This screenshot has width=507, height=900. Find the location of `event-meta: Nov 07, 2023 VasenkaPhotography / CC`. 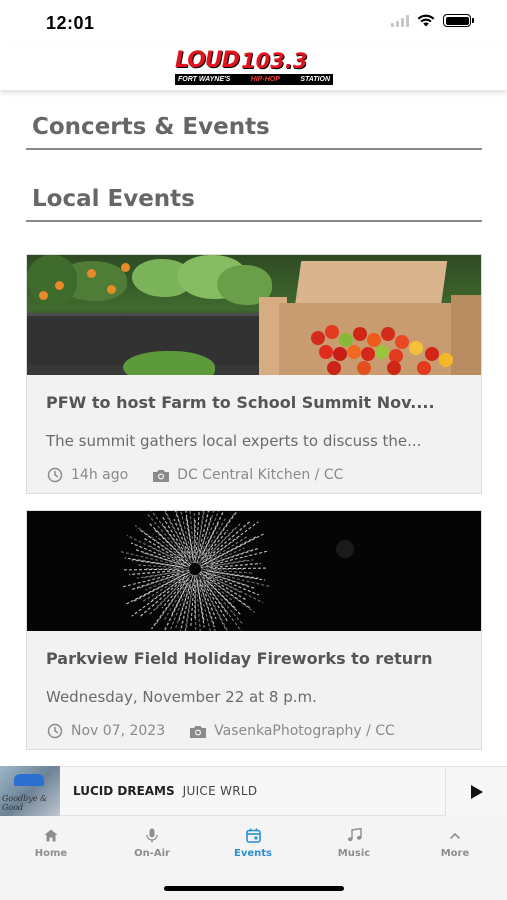

event-meta: Nov 07, 2023 VasenkaPhotography / CC is located at coordinates (254, 731).